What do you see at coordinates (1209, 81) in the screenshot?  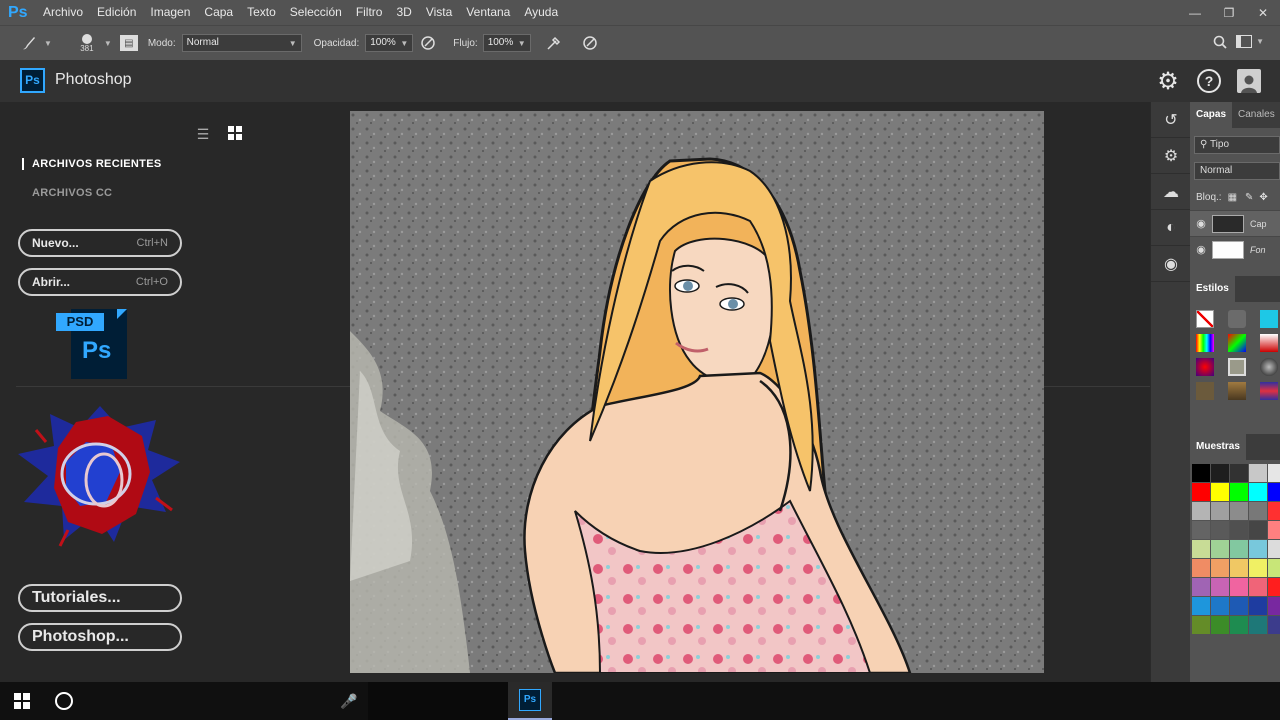 I see `help-icon: ?` at bounding box center [1209, 81].